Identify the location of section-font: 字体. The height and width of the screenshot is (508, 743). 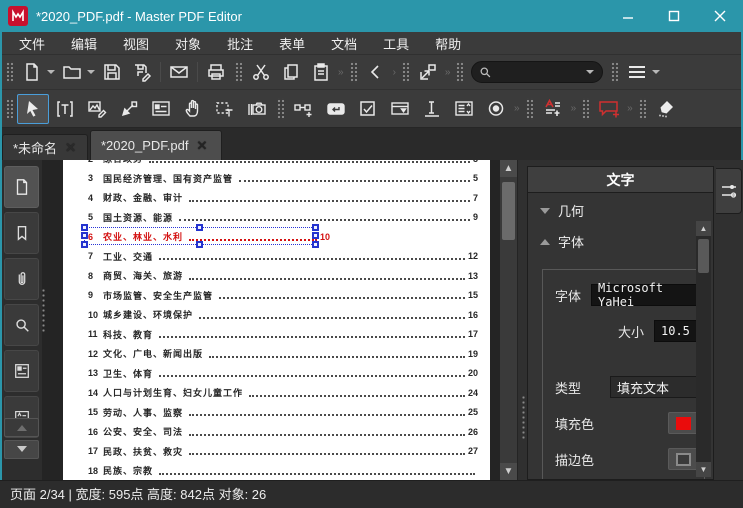
(620, 239).